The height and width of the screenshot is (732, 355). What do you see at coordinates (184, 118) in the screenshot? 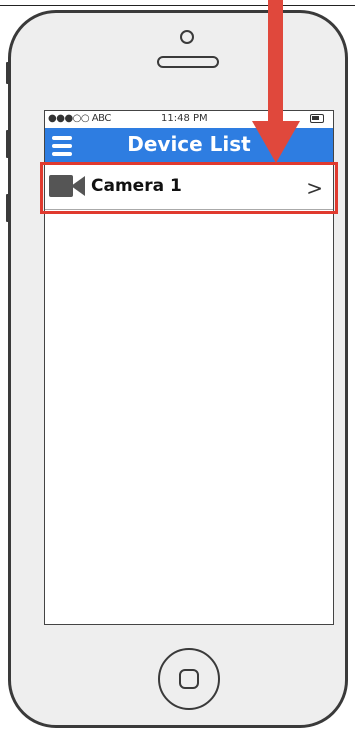
I see `status-time: 11:48 PM` at bounding box center [184, 118].